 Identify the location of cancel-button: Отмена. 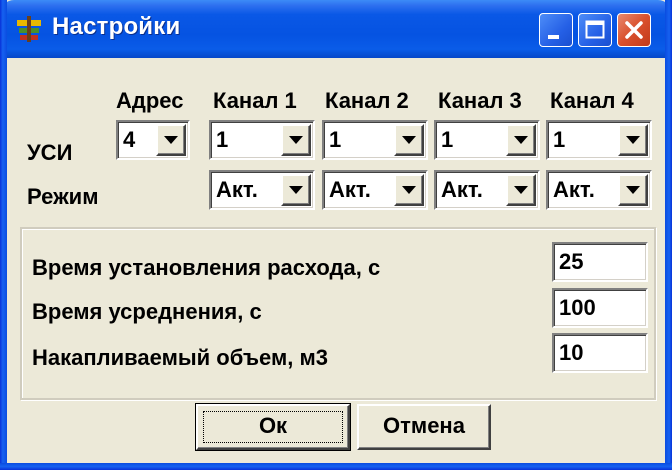
(424, 427).